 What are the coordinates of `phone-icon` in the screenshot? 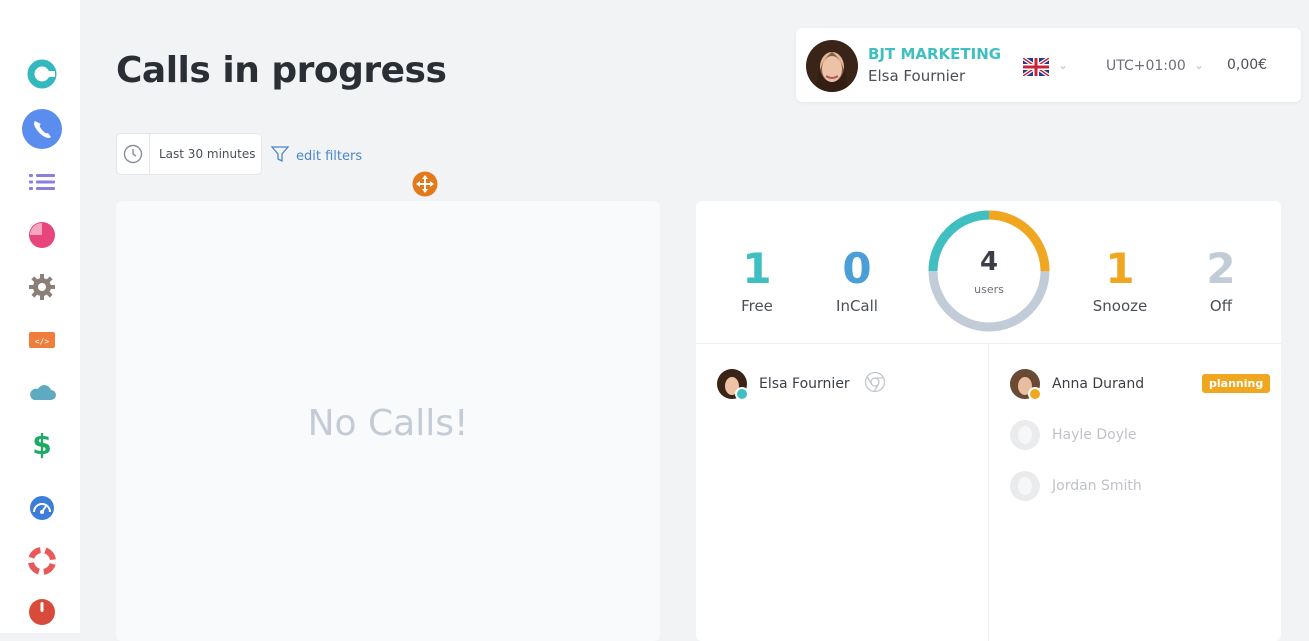 It's located at (42, 129).